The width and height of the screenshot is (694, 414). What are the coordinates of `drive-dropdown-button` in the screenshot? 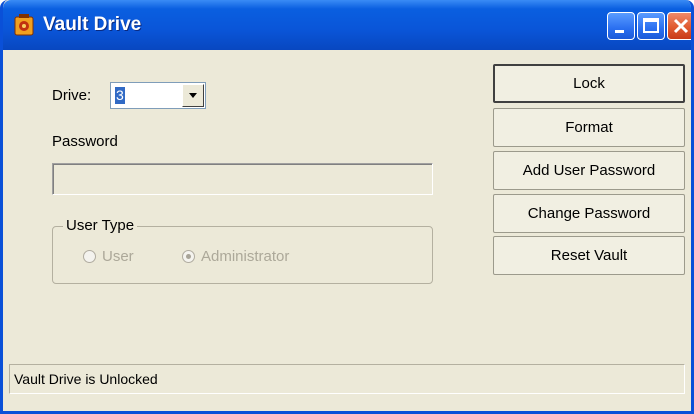 It's located at (193, 95).